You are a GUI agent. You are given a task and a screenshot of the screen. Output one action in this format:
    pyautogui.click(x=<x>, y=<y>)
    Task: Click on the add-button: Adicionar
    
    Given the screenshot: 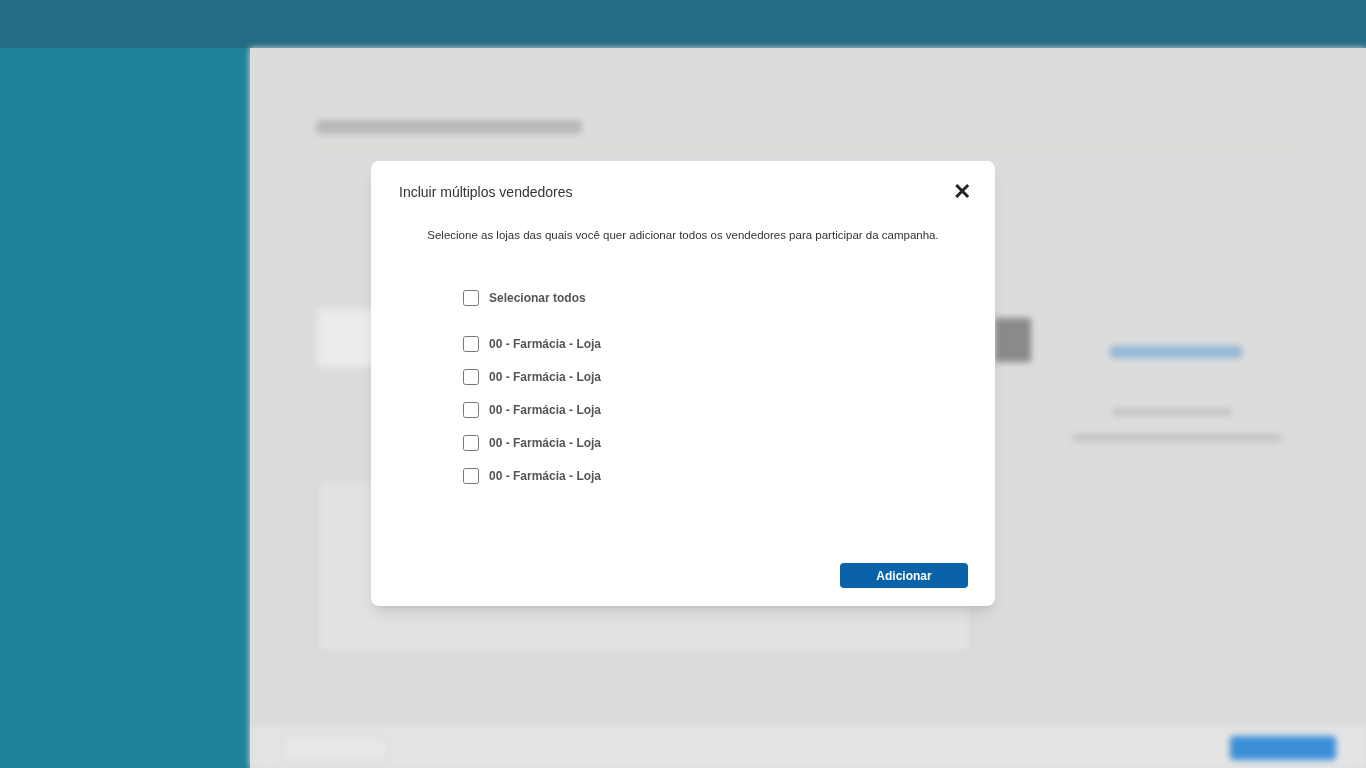 What is the action you would take?
    pyautogui.click(x=904, y=575)
    